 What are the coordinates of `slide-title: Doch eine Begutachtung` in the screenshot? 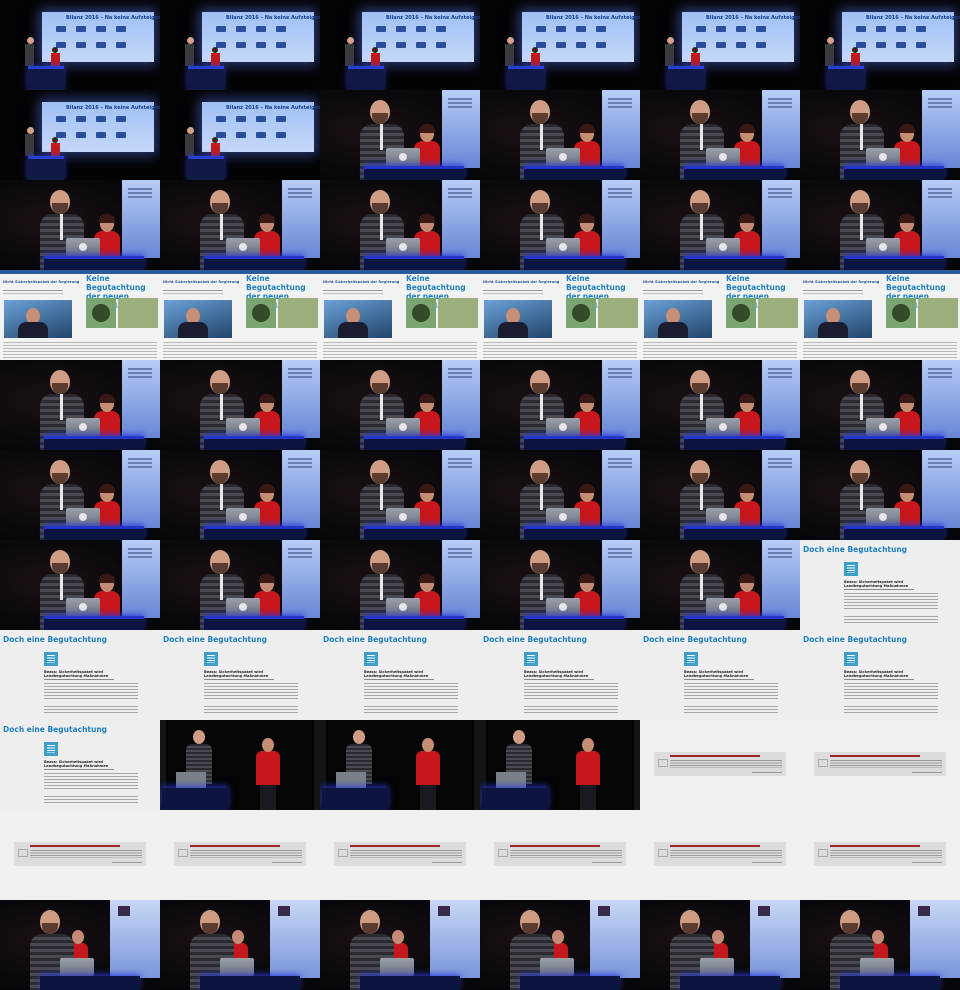 It's located at (55, 729).